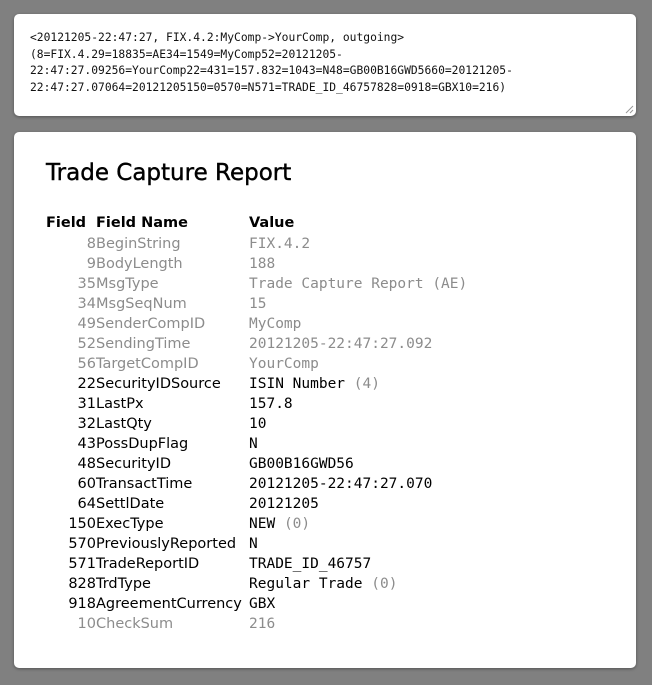 This screenshot has width=652, height=685. Describe the element at coordinates (86, 384) in the screenshot. I see `field-tag: 22` at that location.